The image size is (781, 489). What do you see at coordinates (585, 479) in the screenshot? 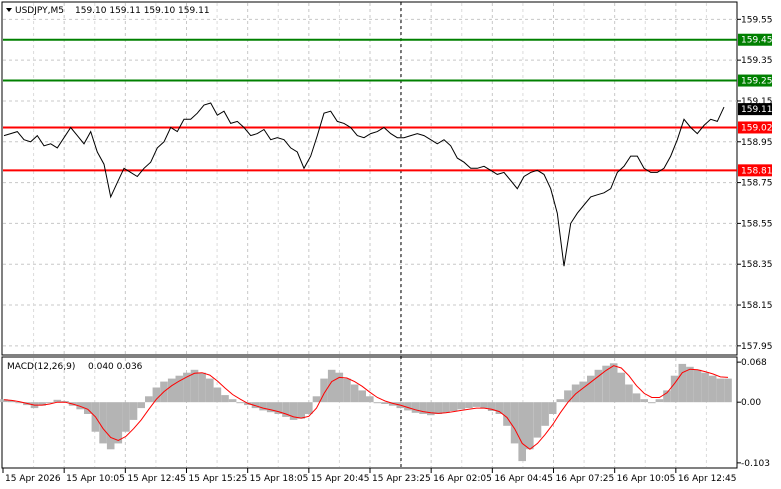
I see `time-tick-label: 16 Apr 07:25` at bounding box center [585, 479].